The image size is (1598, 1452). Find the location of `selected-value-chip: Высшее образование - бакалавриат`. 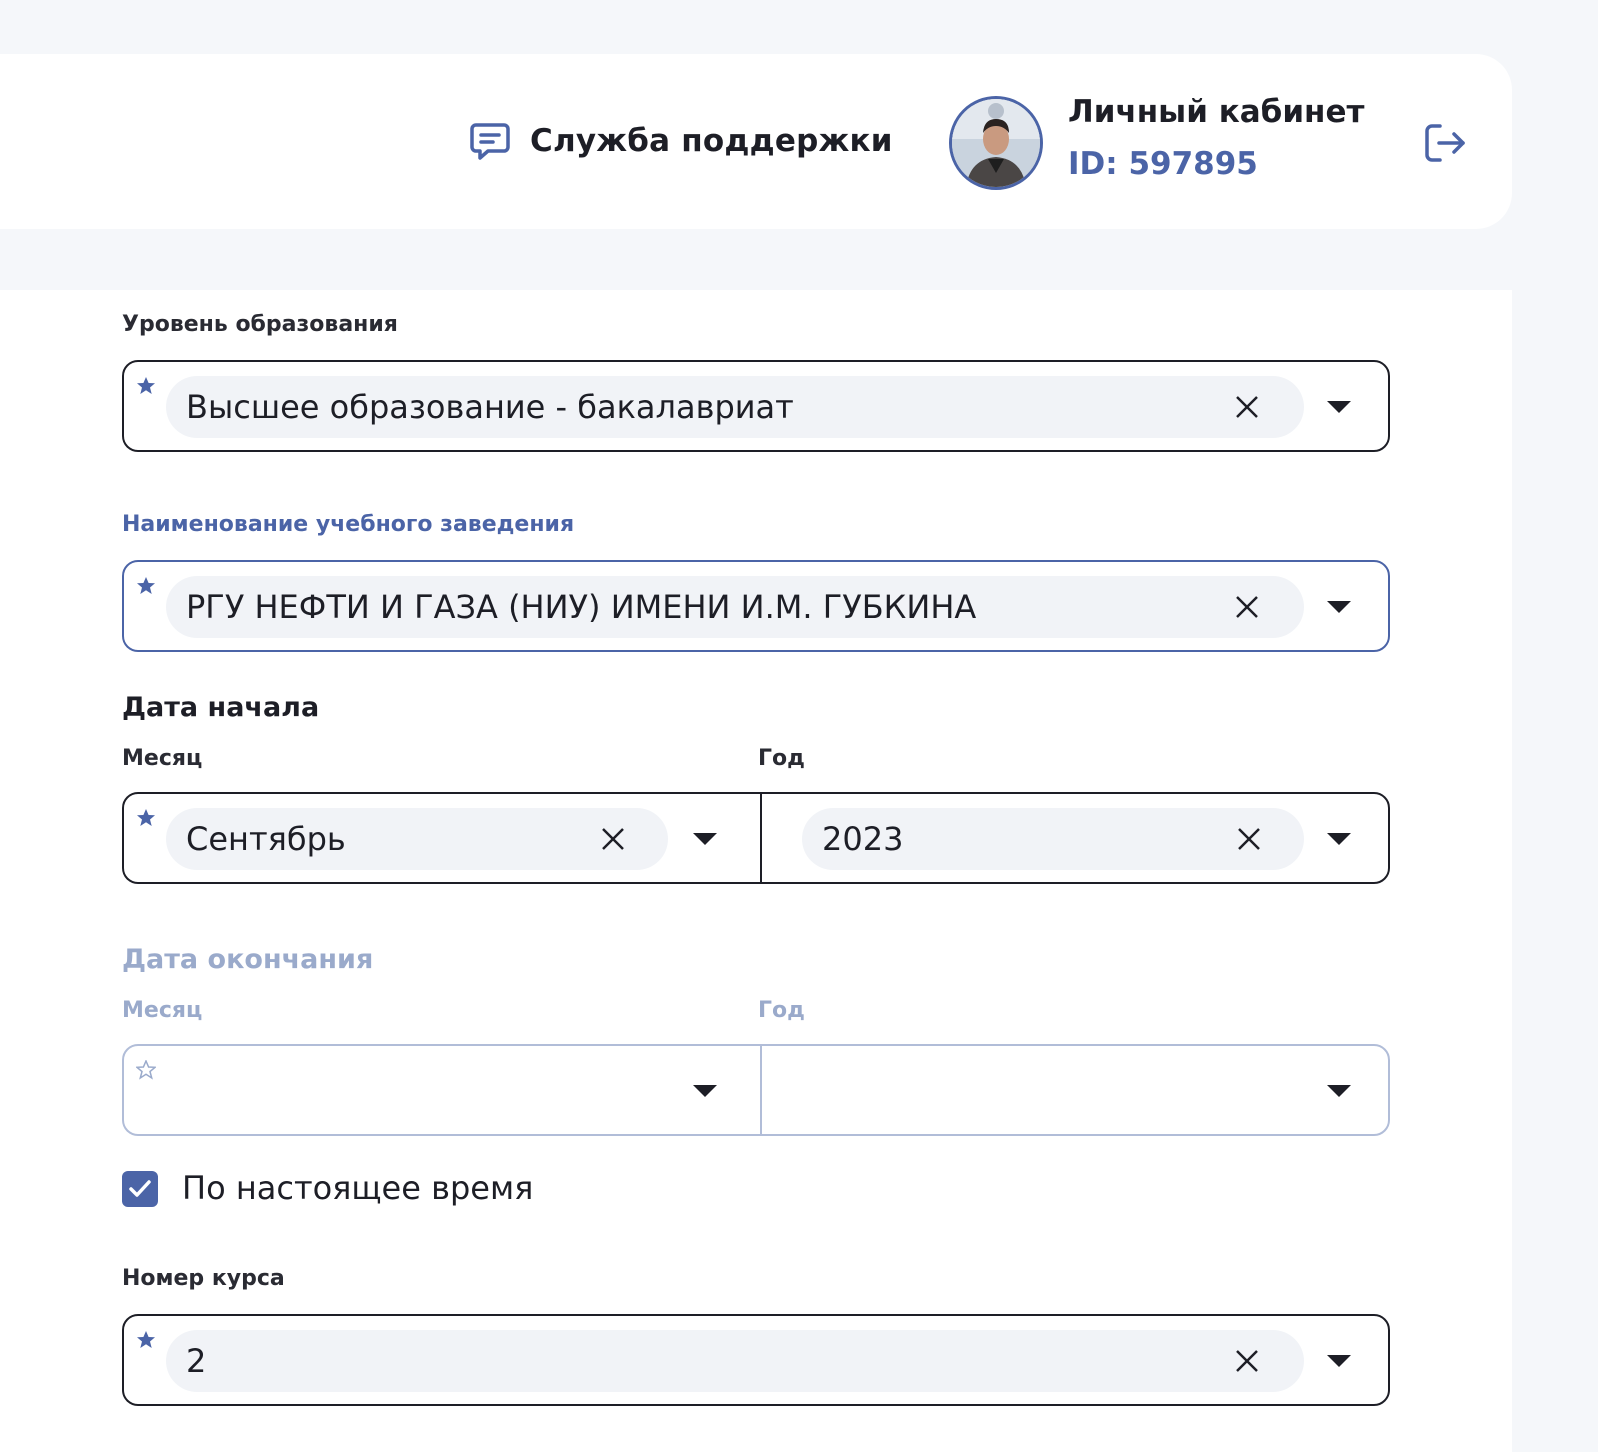

selected-value-chip: Высшее образование - бакалавриат is located at coordinates (735, 407).